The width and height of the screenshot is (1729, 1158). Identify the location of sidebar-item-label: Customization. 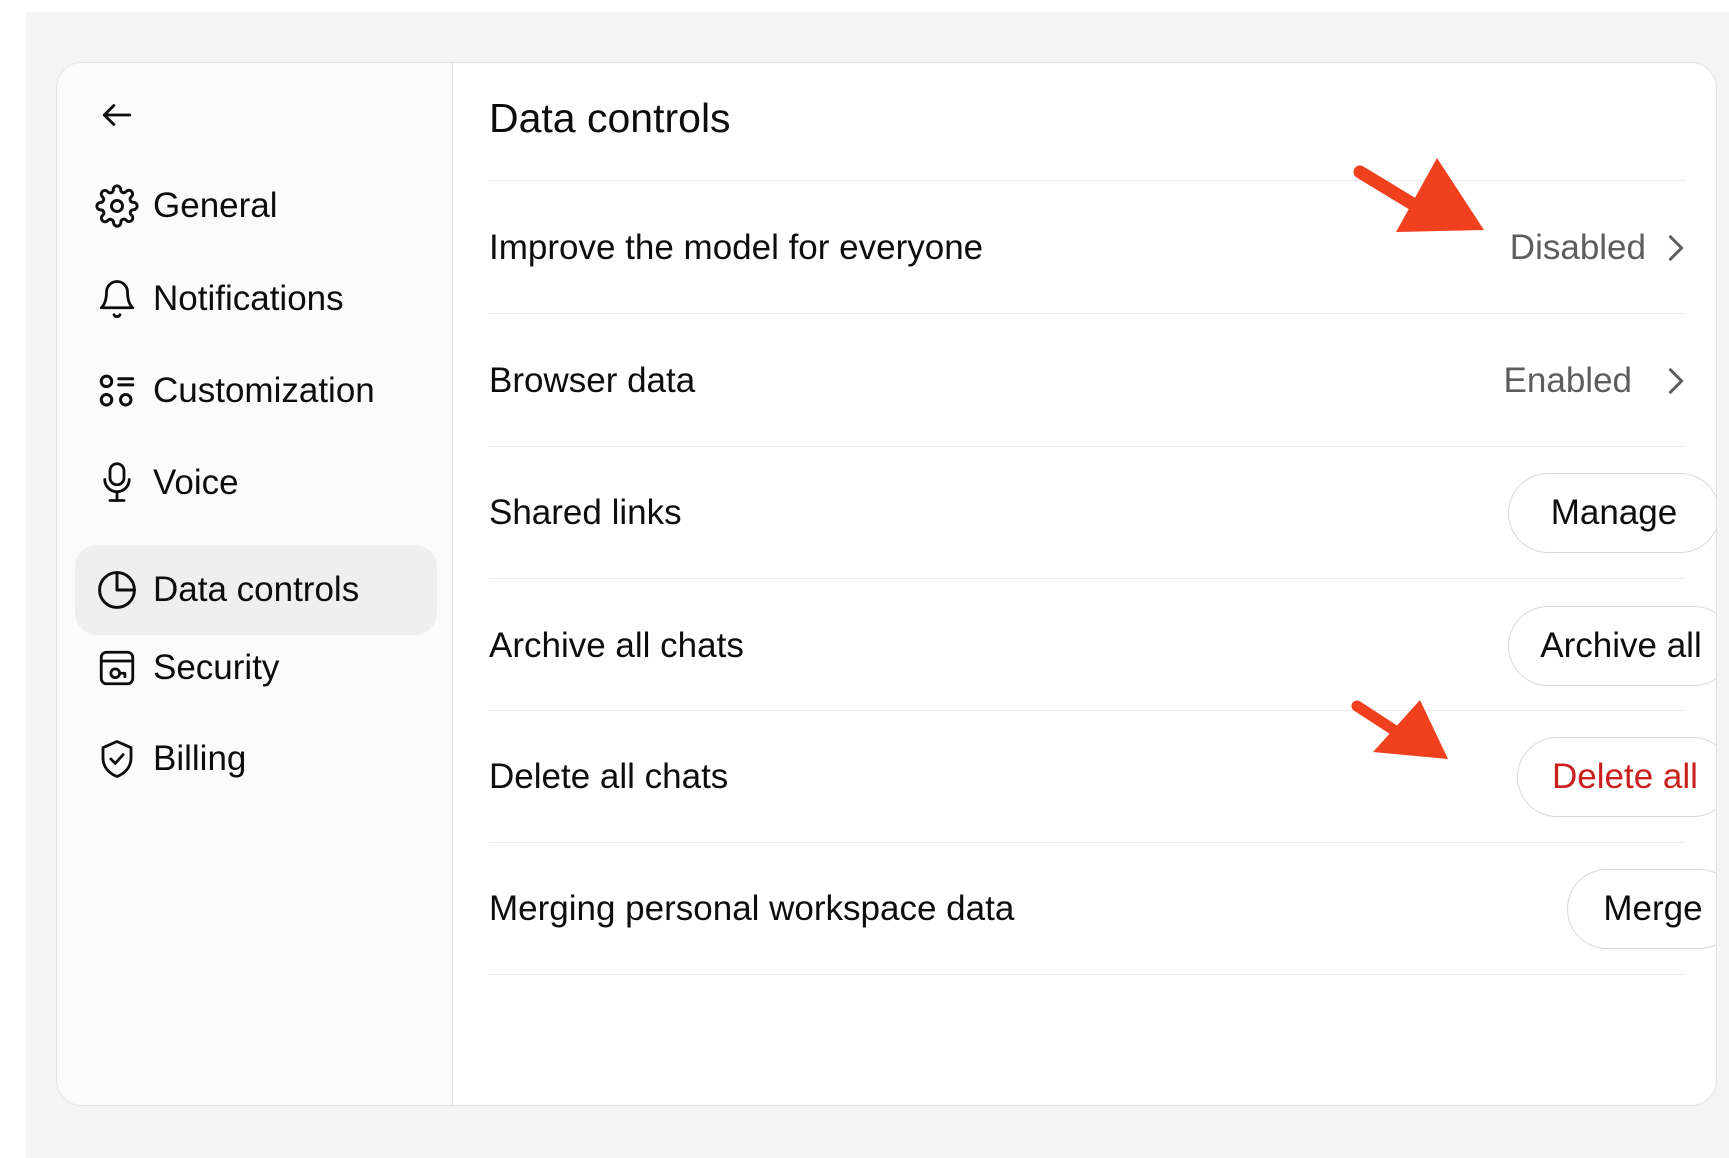
(264, 390).